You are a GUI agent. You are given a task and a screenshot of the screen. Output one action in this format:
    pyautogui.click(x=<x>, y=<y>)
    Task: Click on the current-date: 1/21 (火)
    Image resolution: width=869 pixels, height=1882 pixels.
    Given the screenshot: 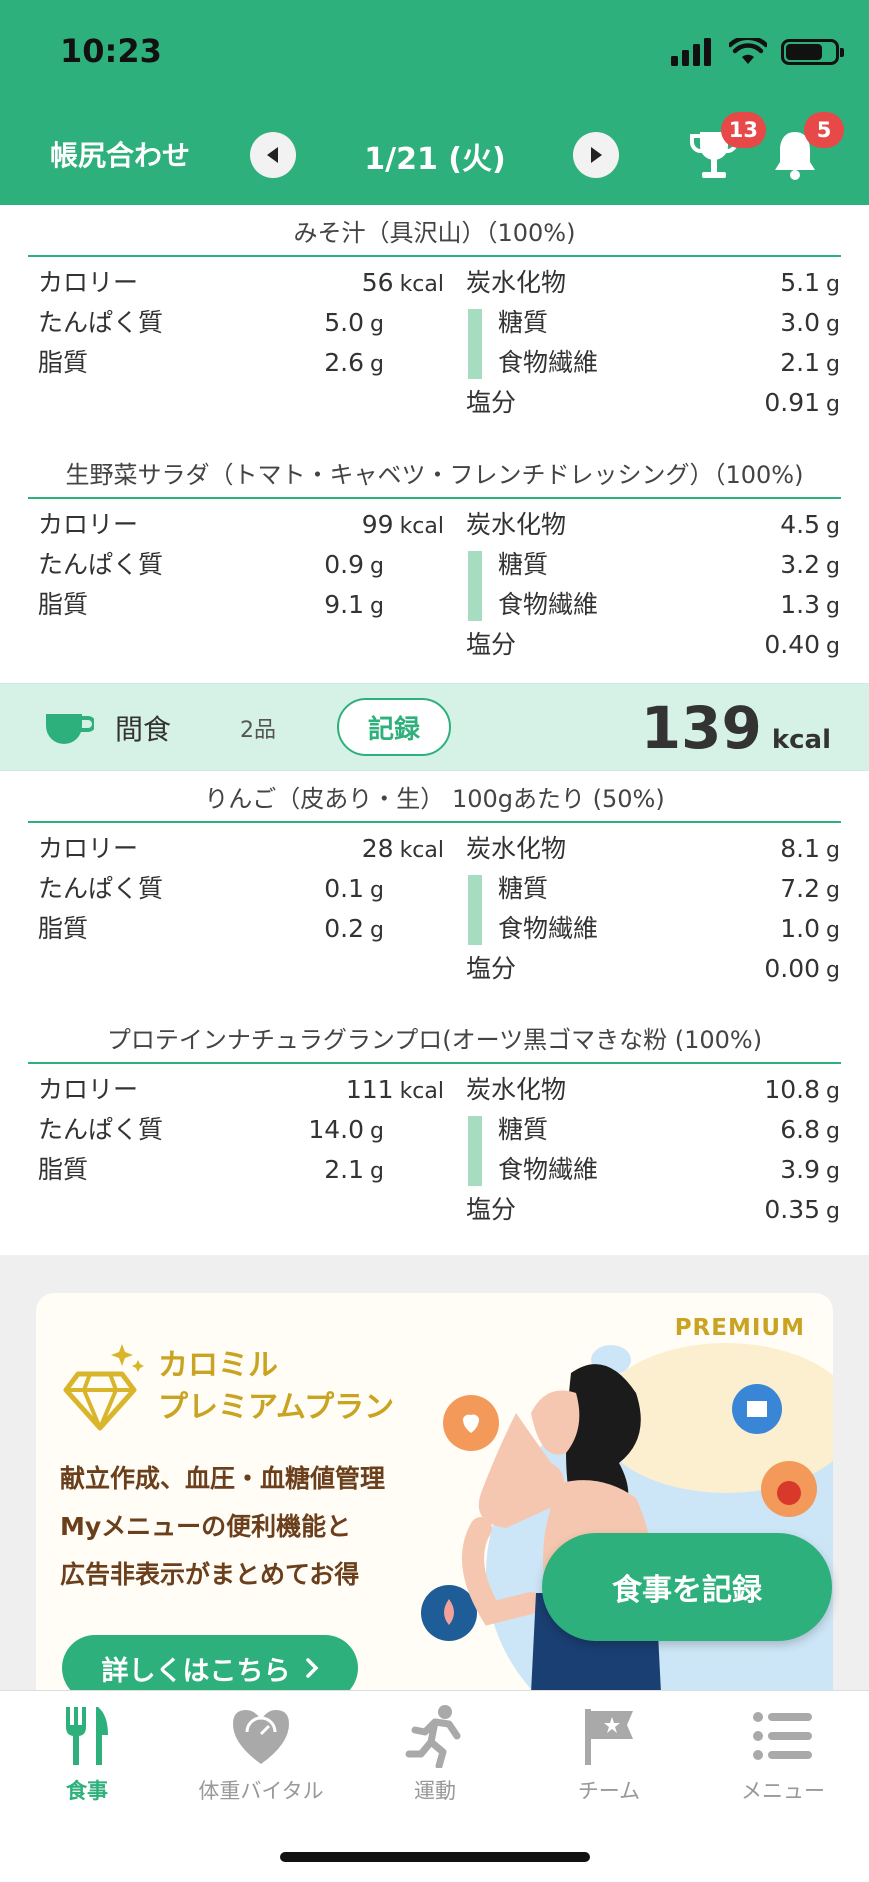 What is the action you would take?
    pyautogui.click(x=435, y=156)
    